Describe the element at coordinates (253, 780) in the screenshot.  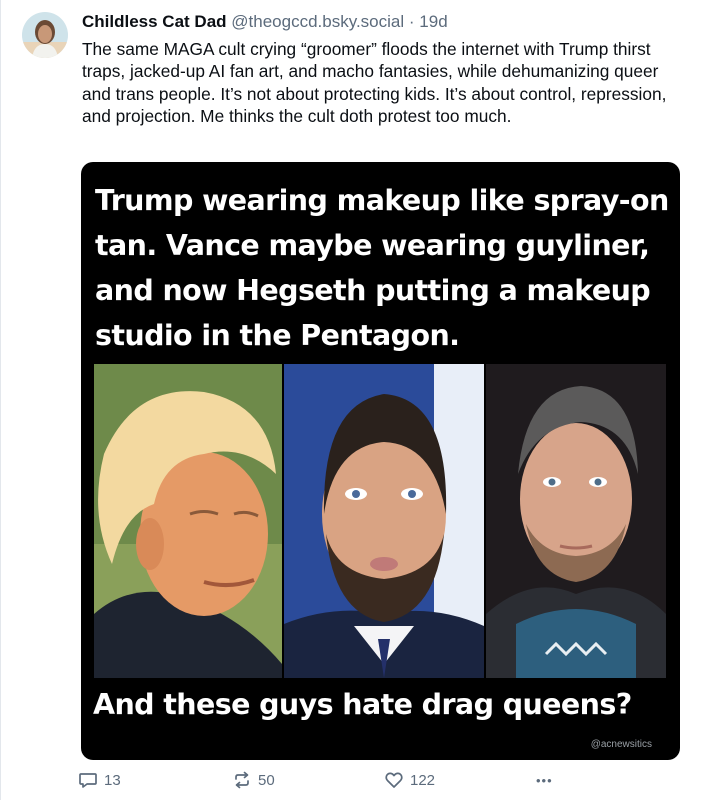
I see `repost-button: 50` at that location.